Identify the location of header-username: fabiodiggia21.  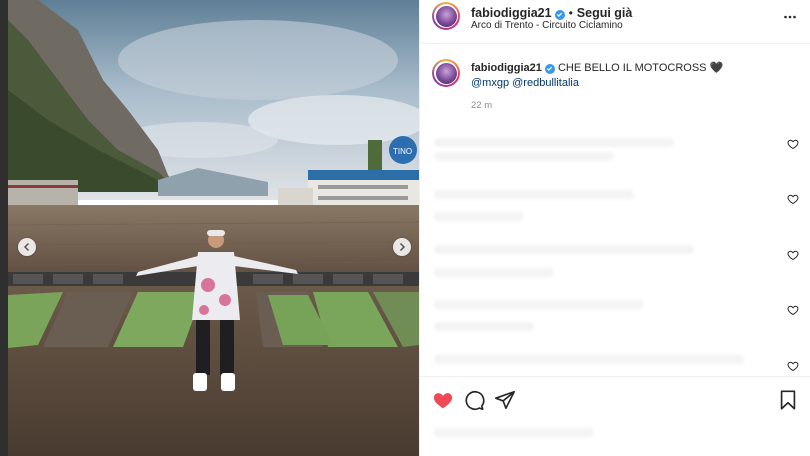
(511, 13).